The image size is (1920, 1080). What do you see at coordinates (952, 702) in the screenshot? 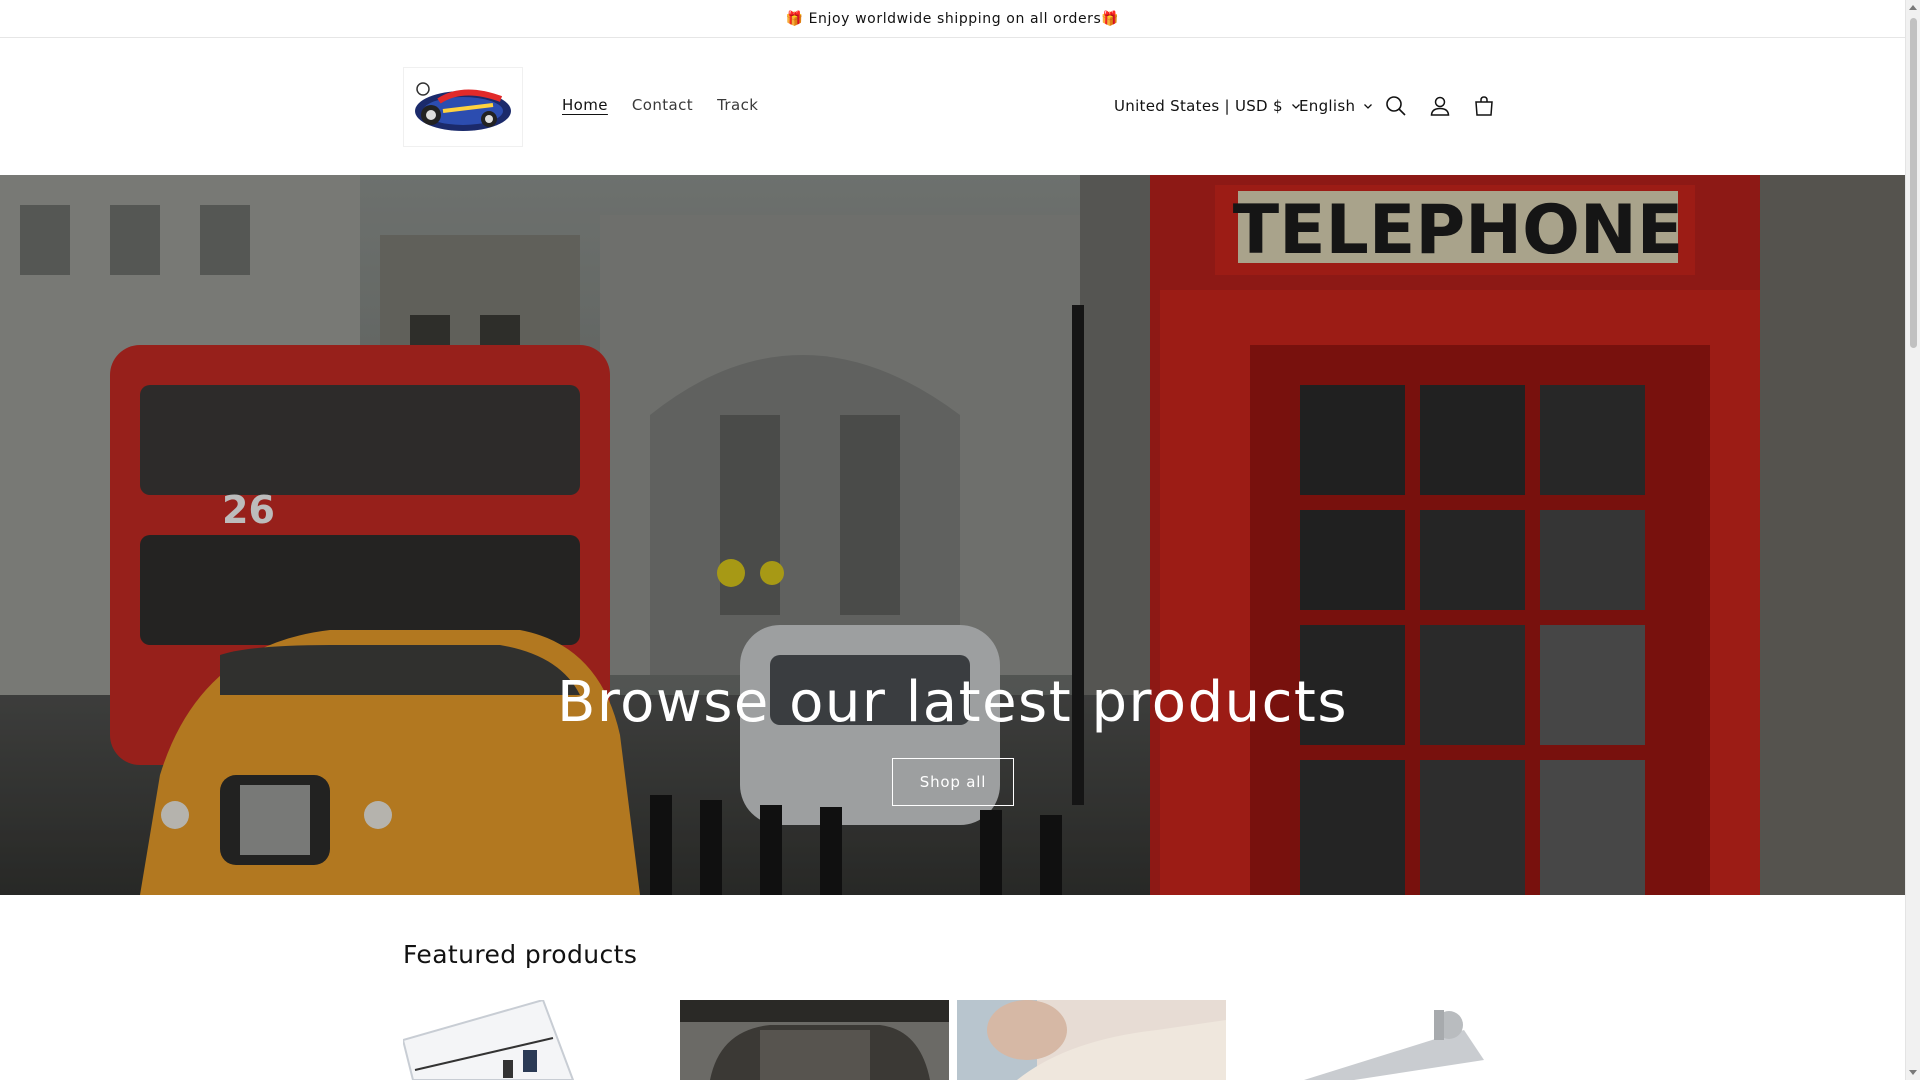
I see `hero-title: Browse our latest products` at bounding box center [952, 702].